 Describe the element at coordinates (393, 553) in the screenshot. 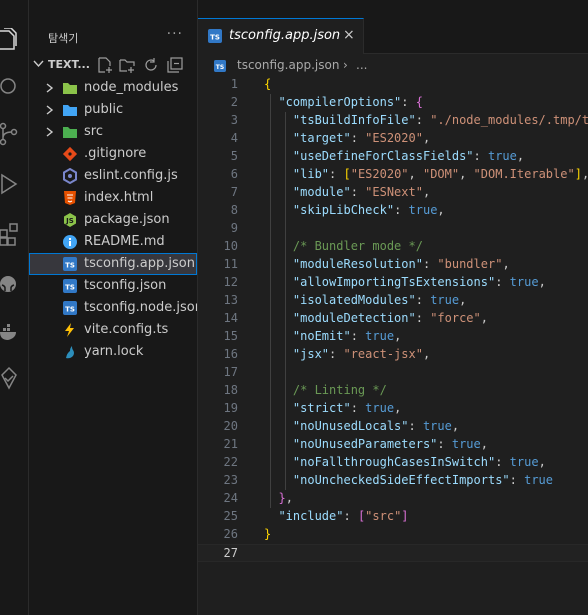

I see `code-line: 27` at that location.